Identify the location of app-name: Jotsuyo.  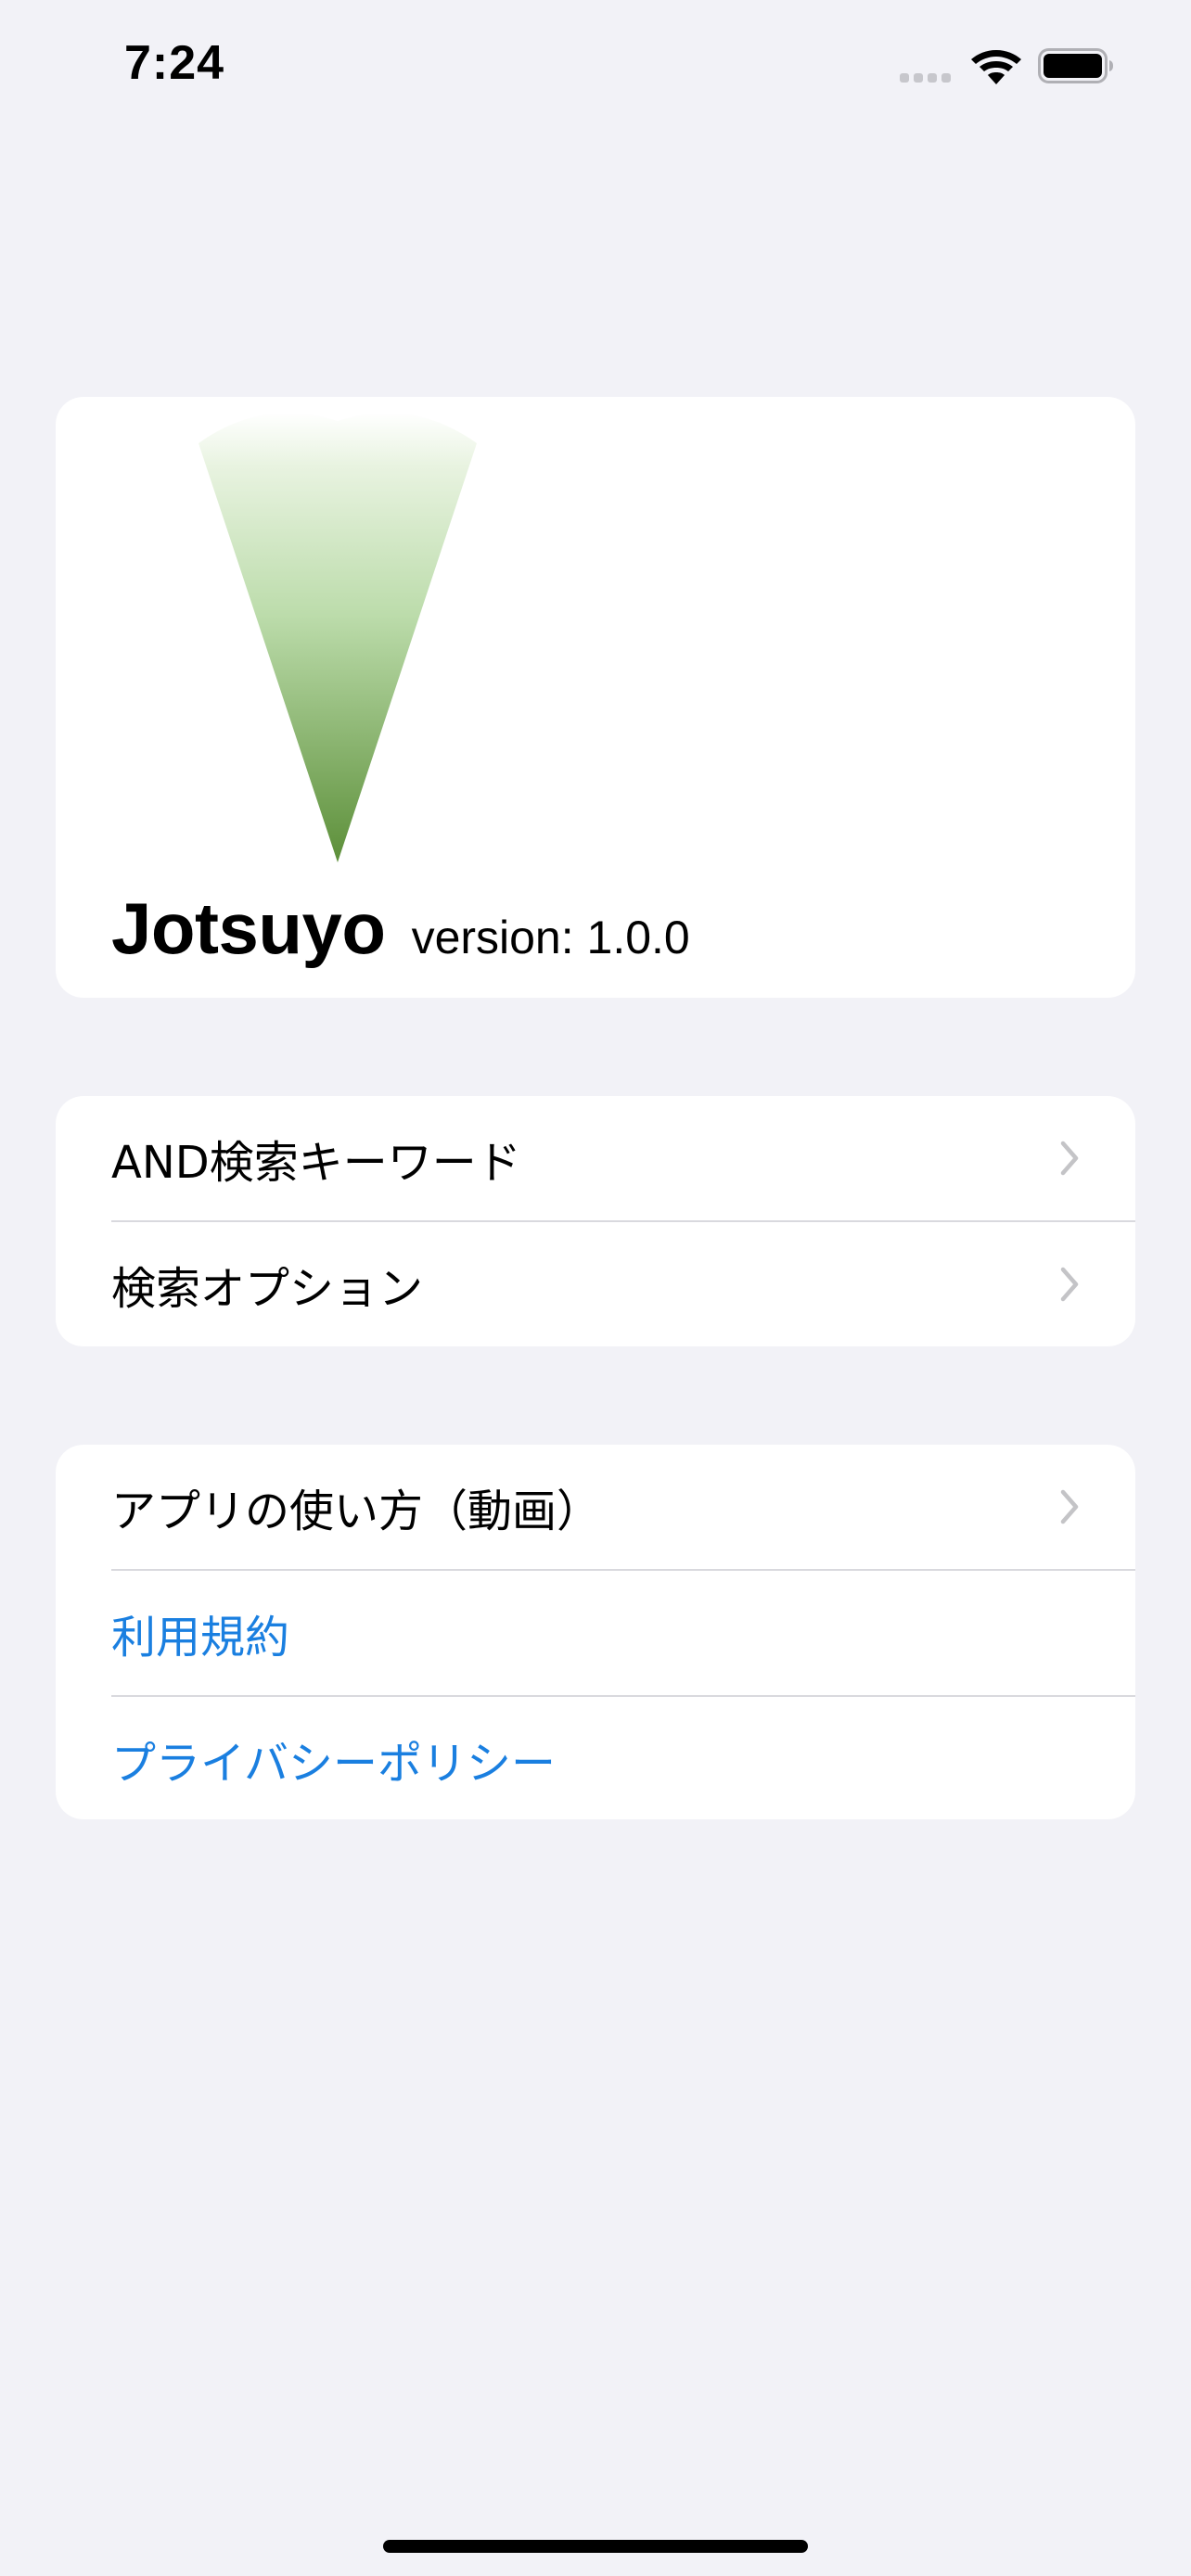
(248, 928).